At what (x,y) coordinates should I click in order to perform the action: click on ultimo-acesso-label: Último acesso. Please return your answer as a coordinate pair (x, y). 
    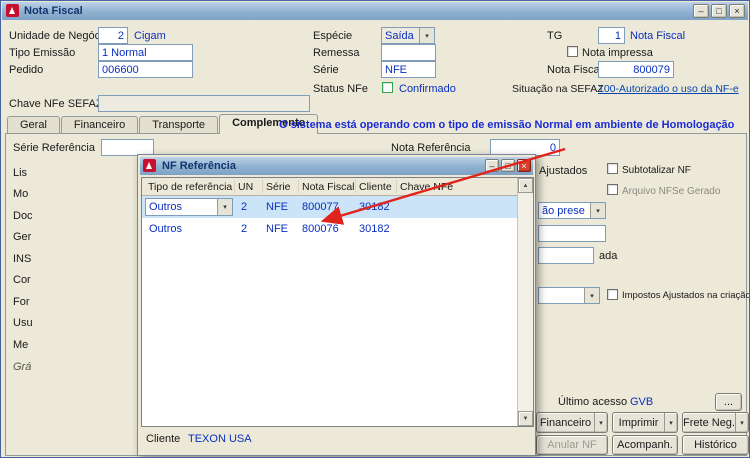
    Looking at the image, I should click on (593, 402).